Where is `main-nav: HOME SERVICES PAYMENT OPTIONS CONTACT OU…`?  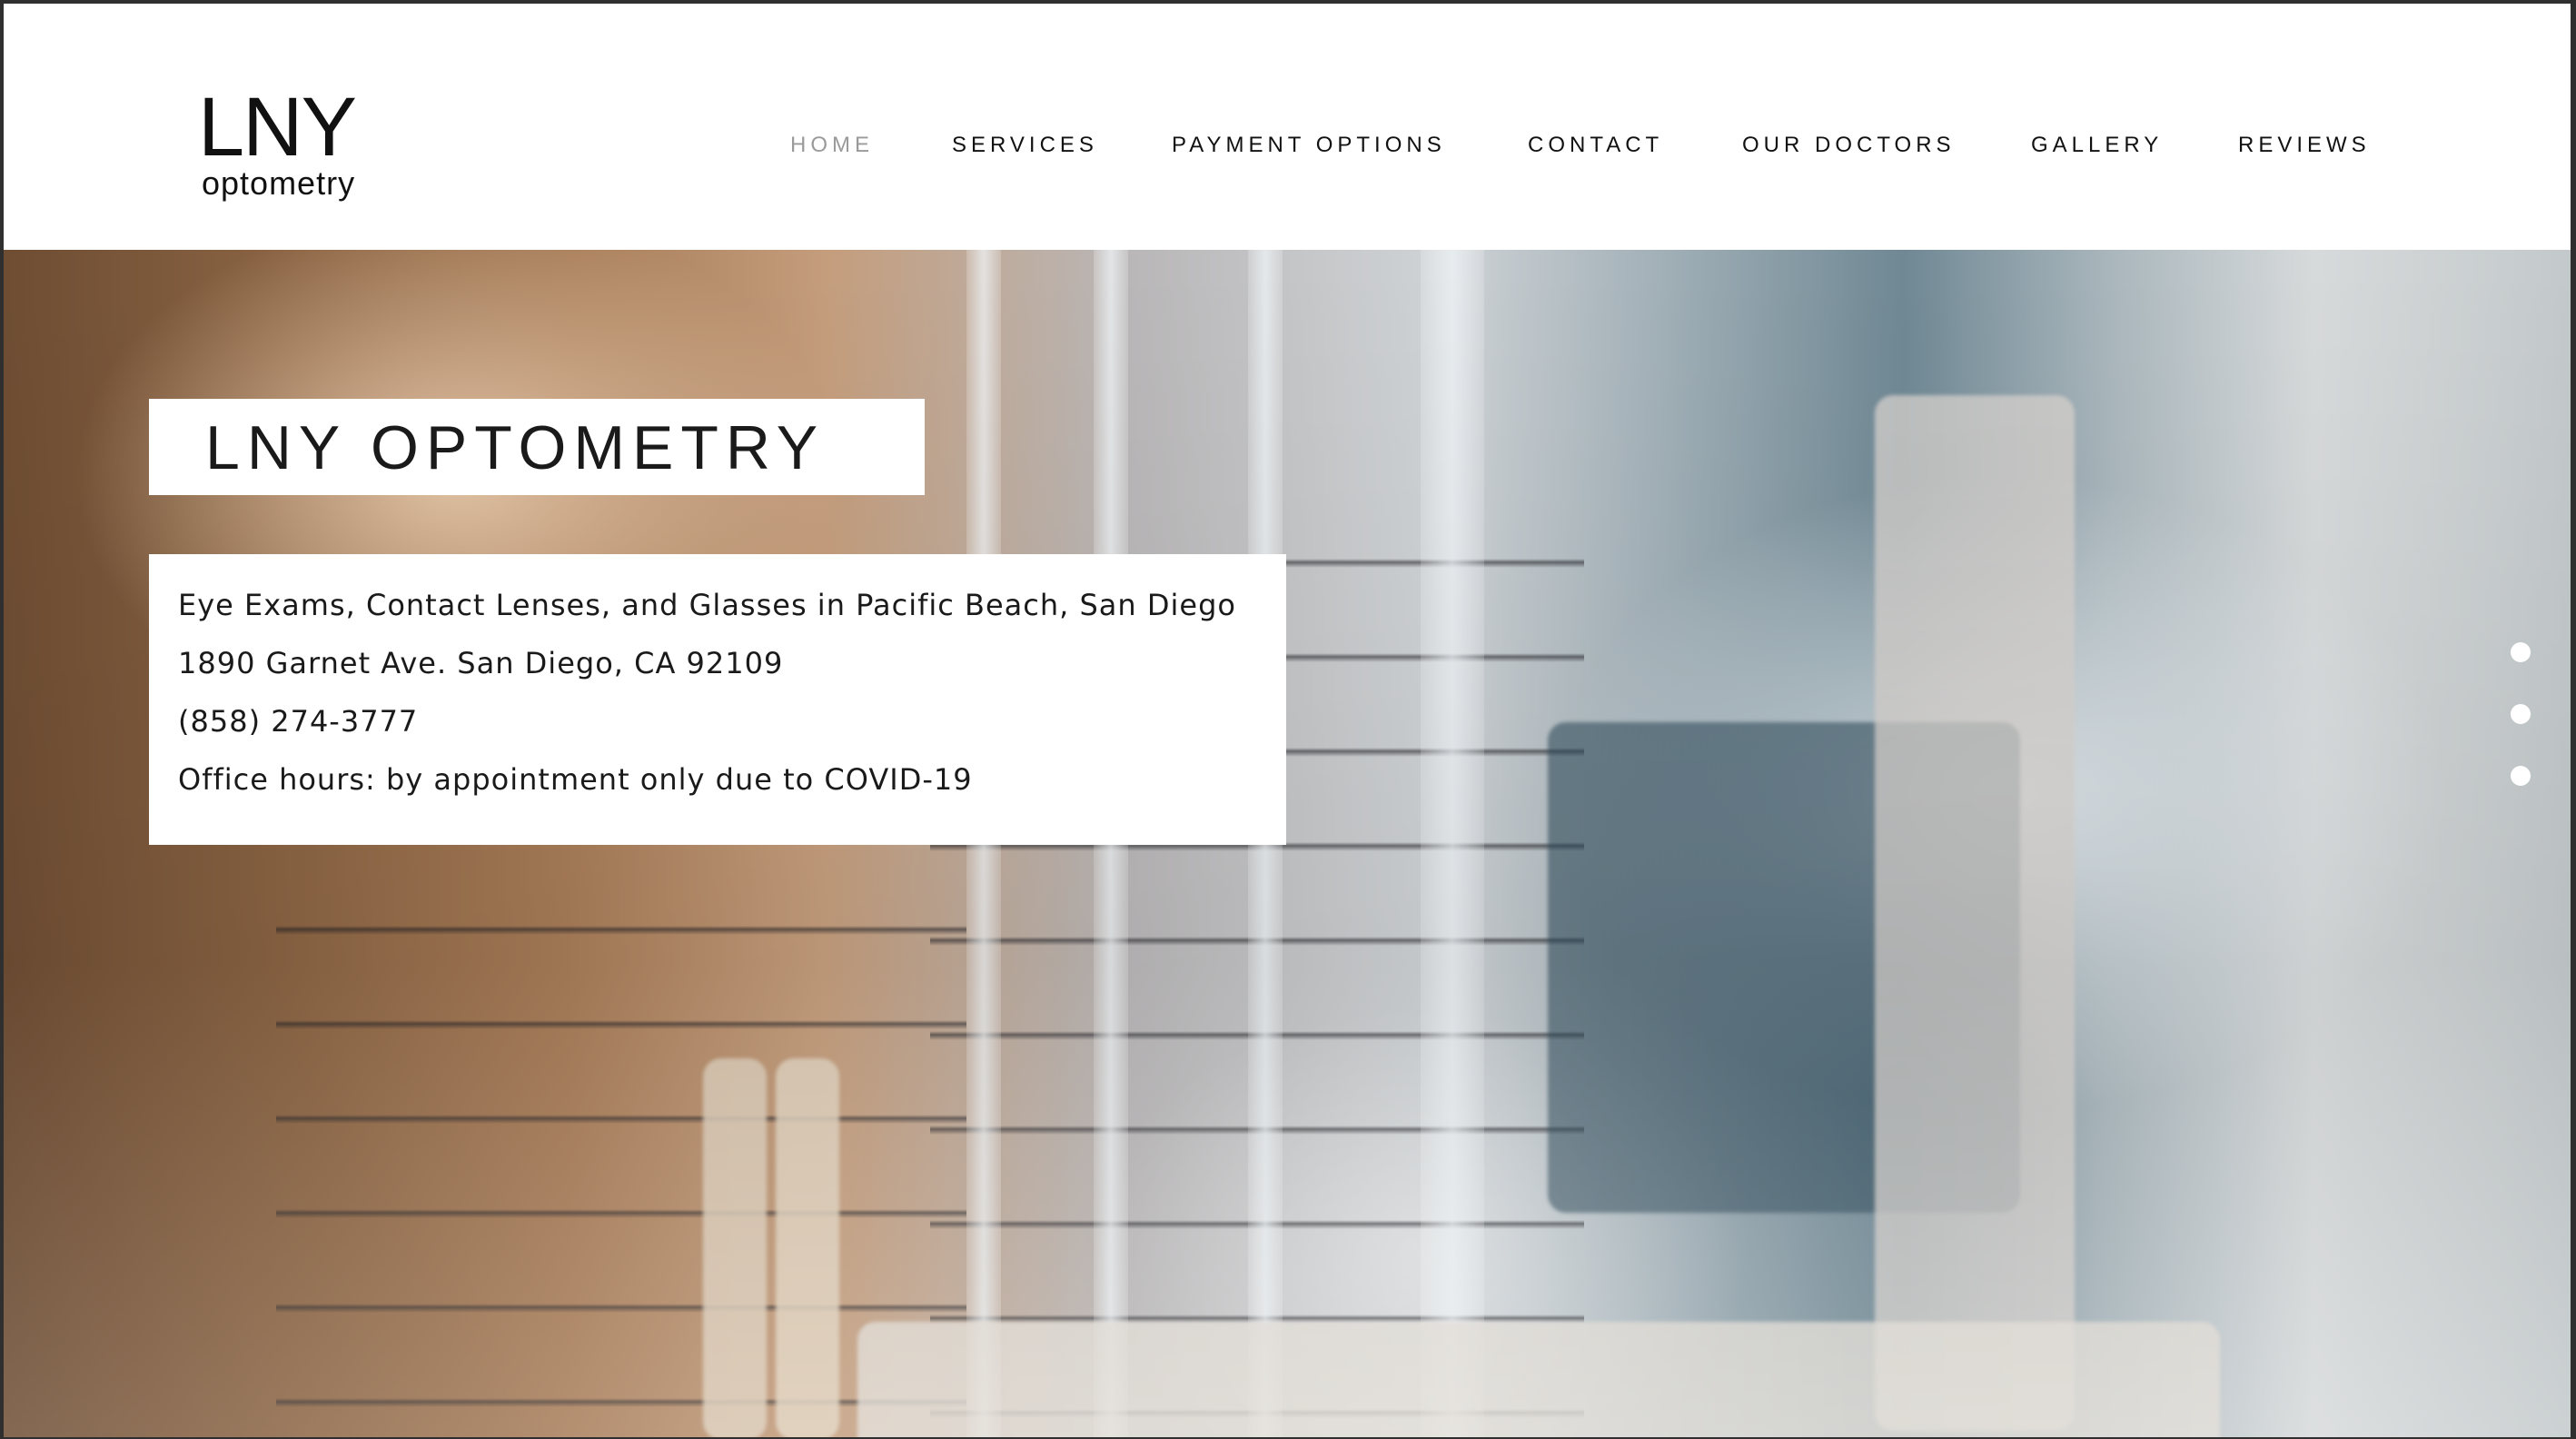 main-nav: HOME SERVICES PAYMENT OPTIONS CONTACT OU… is located at coordinates (1287, 145).